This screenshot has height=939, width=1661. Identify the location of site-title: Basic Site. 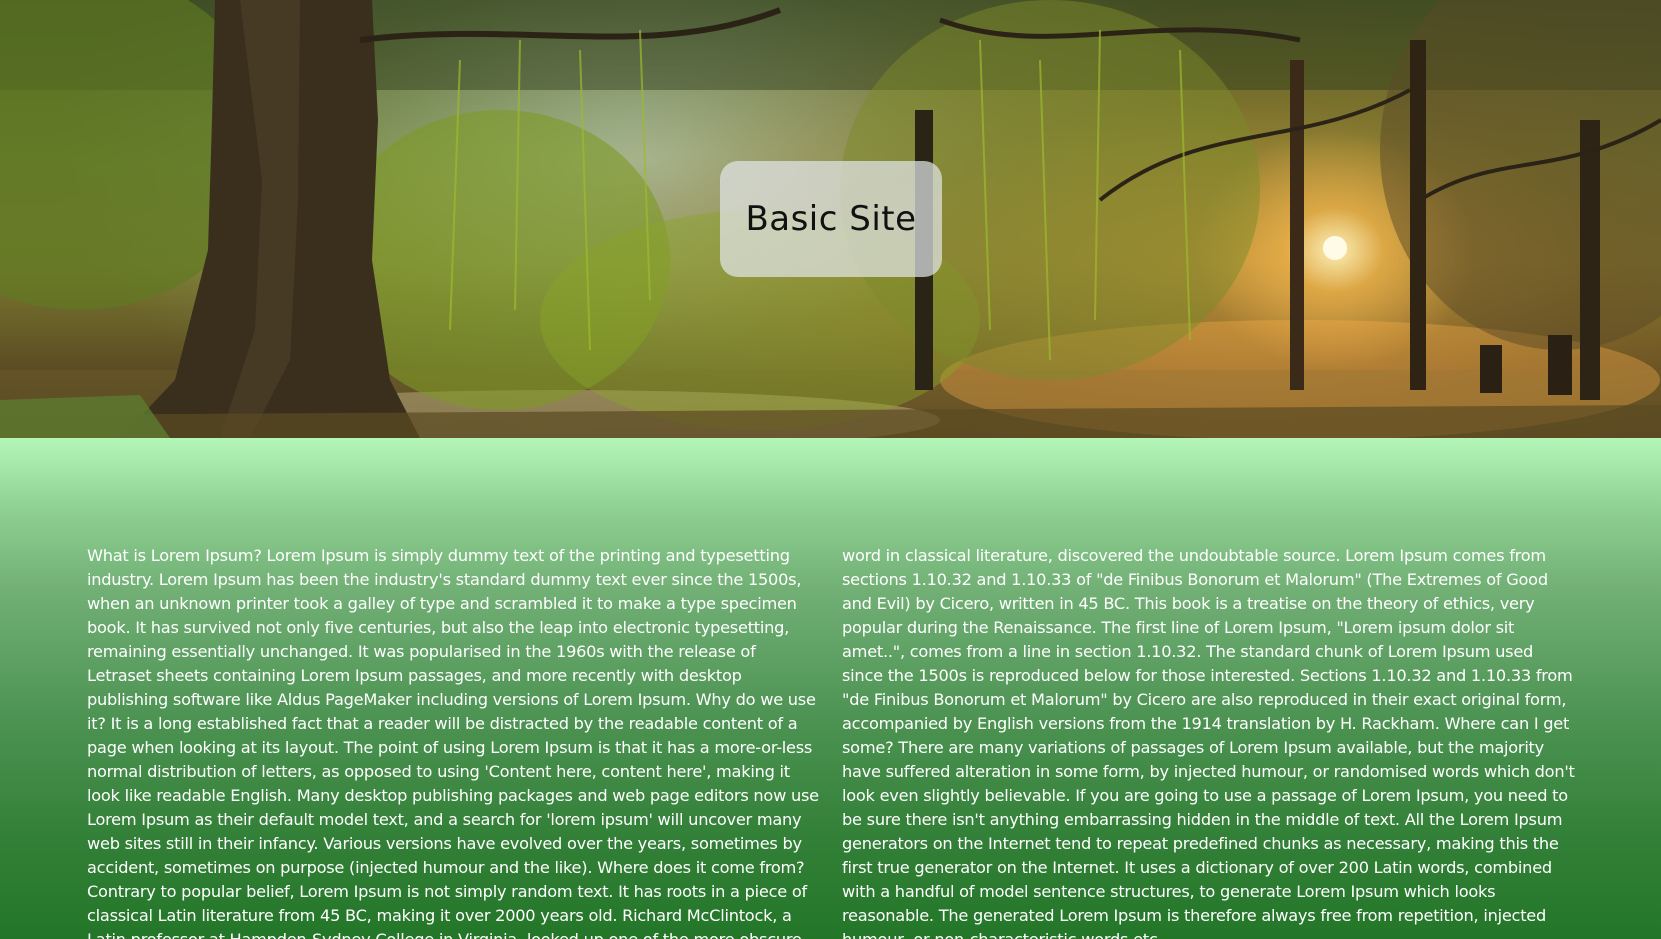
(831, 219).